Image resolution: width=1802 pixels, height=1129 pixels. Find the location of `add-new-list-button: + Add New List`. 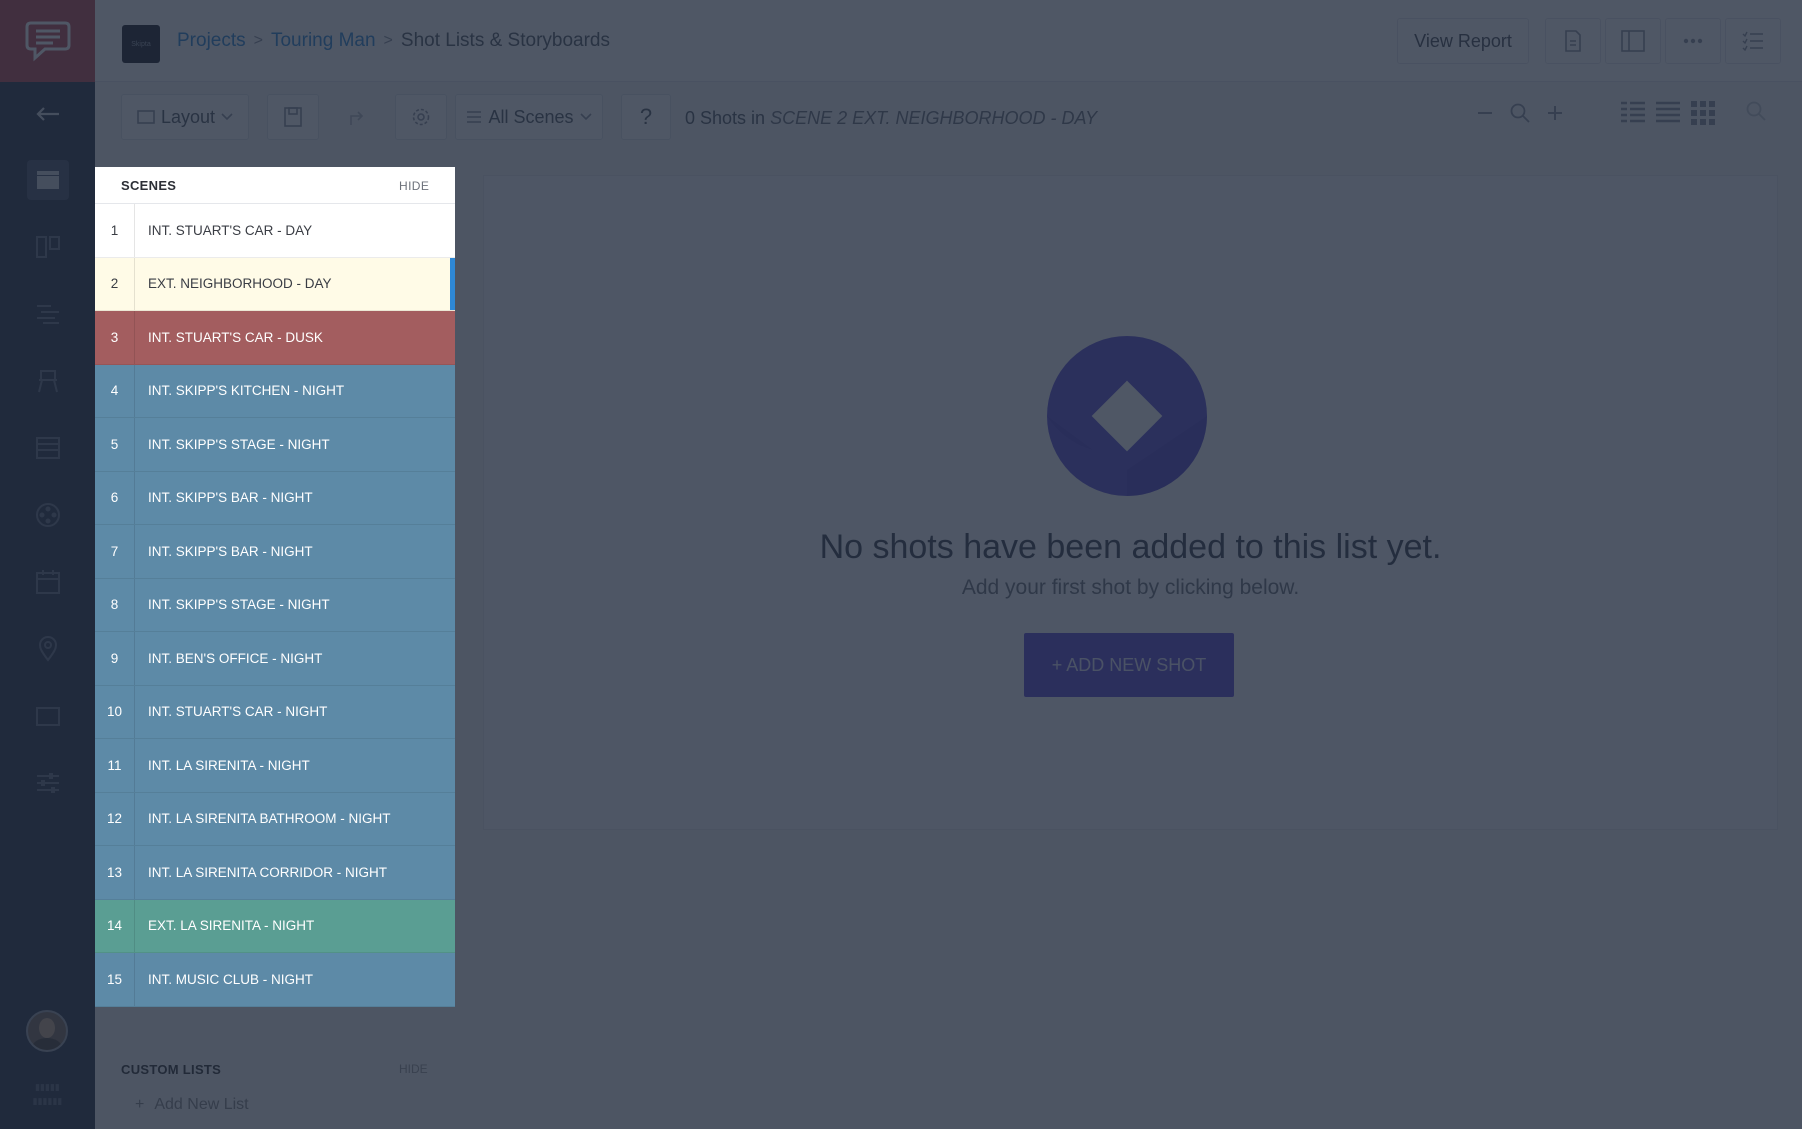

add-new-list-button: + Add New List is located at coordinates (192, 1105).